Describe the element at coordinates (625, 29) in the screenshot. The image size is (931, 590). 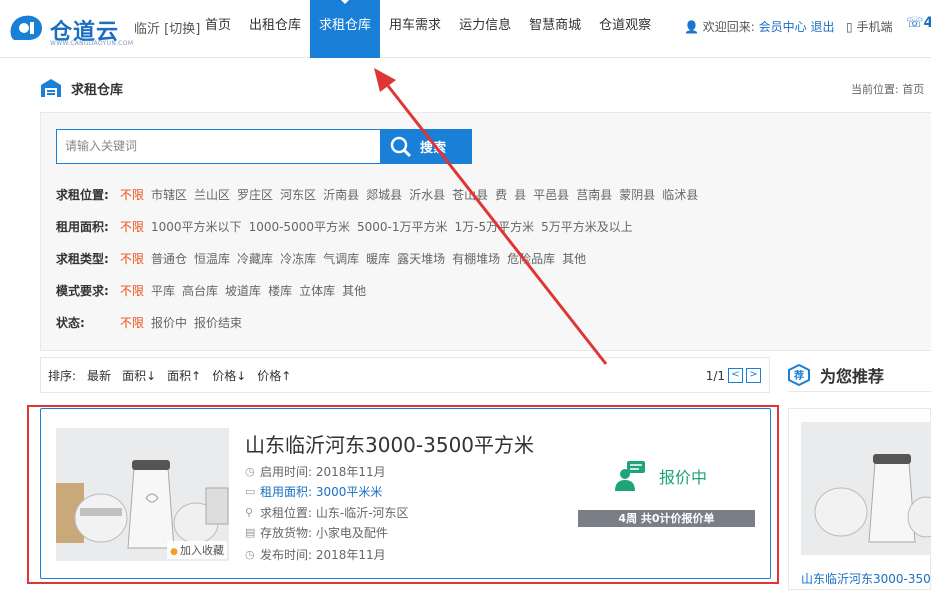
I see `nav-observation: 仓道观察` at that location.